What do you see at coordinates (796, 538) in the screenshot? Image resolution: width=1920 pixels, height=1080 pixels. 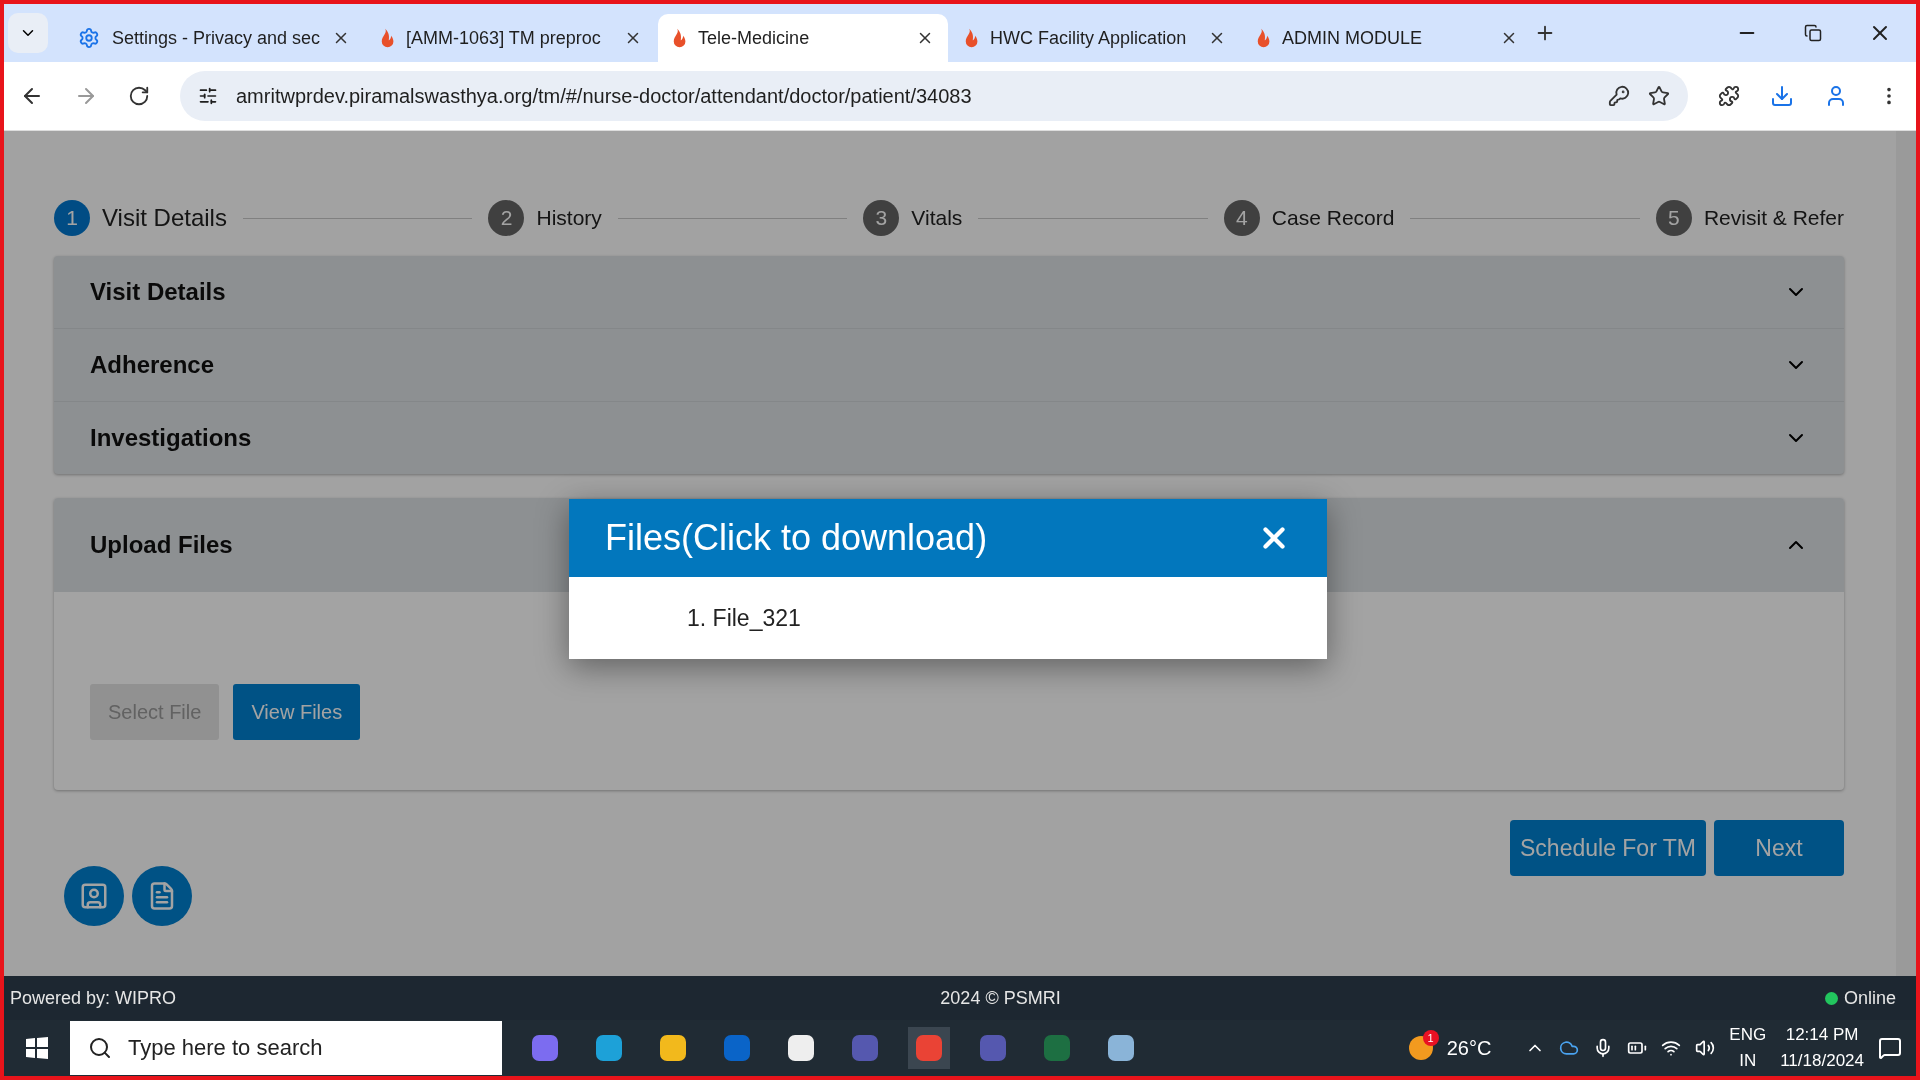 I see `dialog-title: Files(Click to download)` at bounding box center [796, 538].